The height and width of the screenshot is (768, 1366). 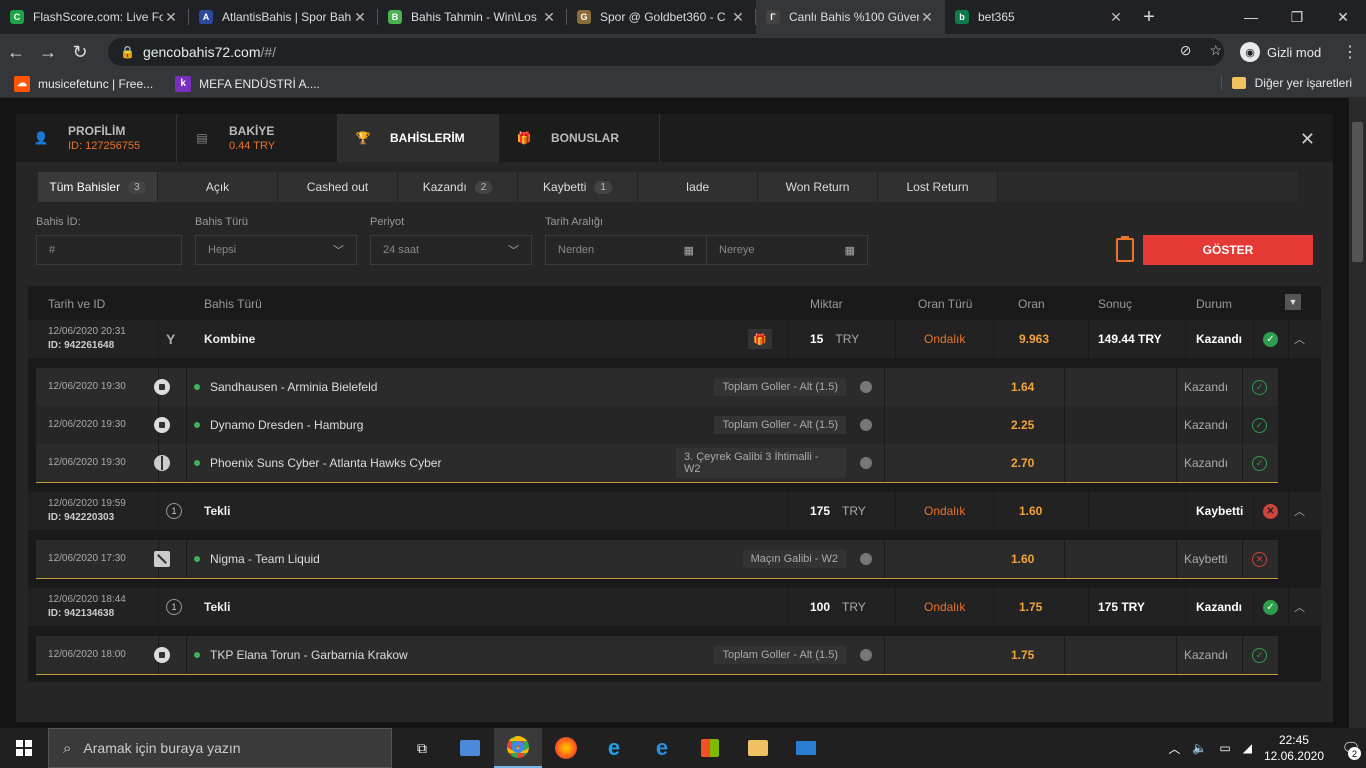 I want to click on minimize-icon: —, so click(x=1251, y=17).